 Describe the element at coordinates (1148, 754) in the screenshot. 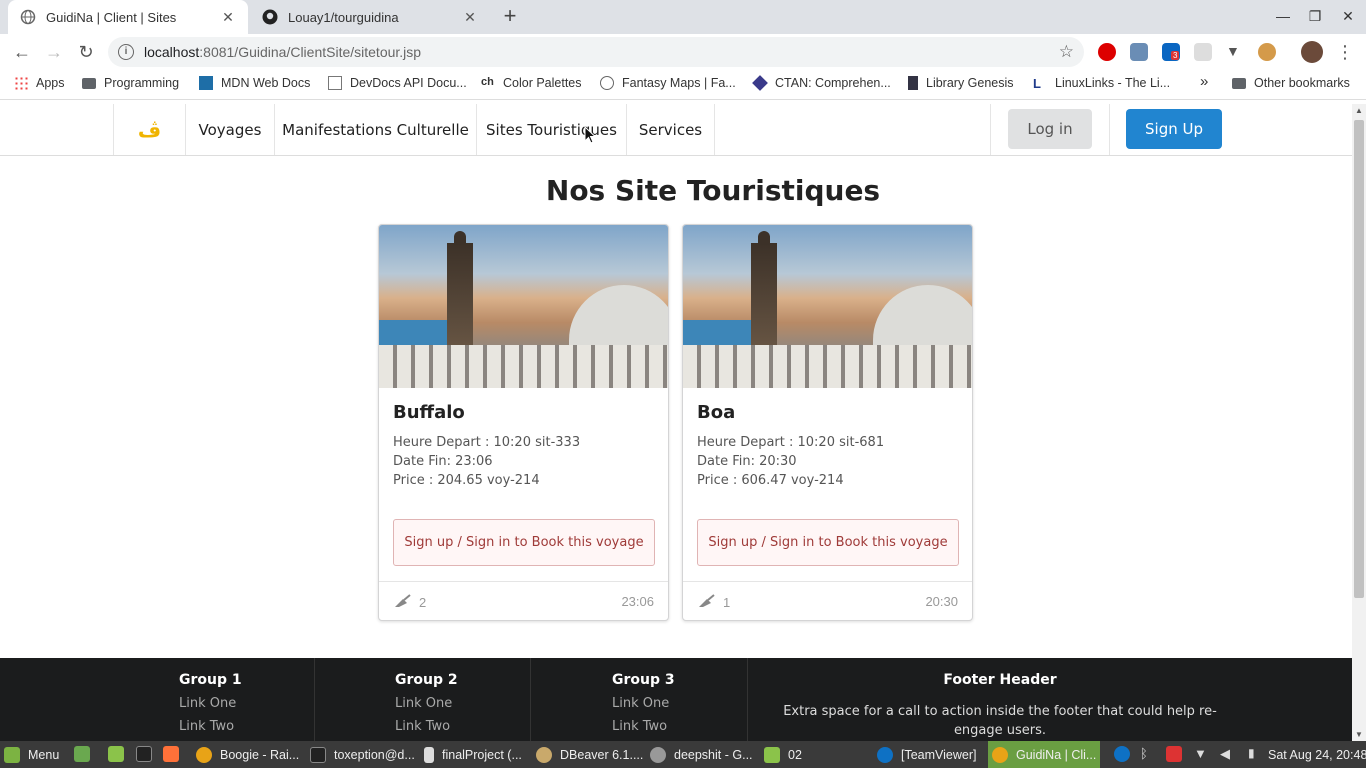

I see `bluetooth-icon: ᛒ` at that location.